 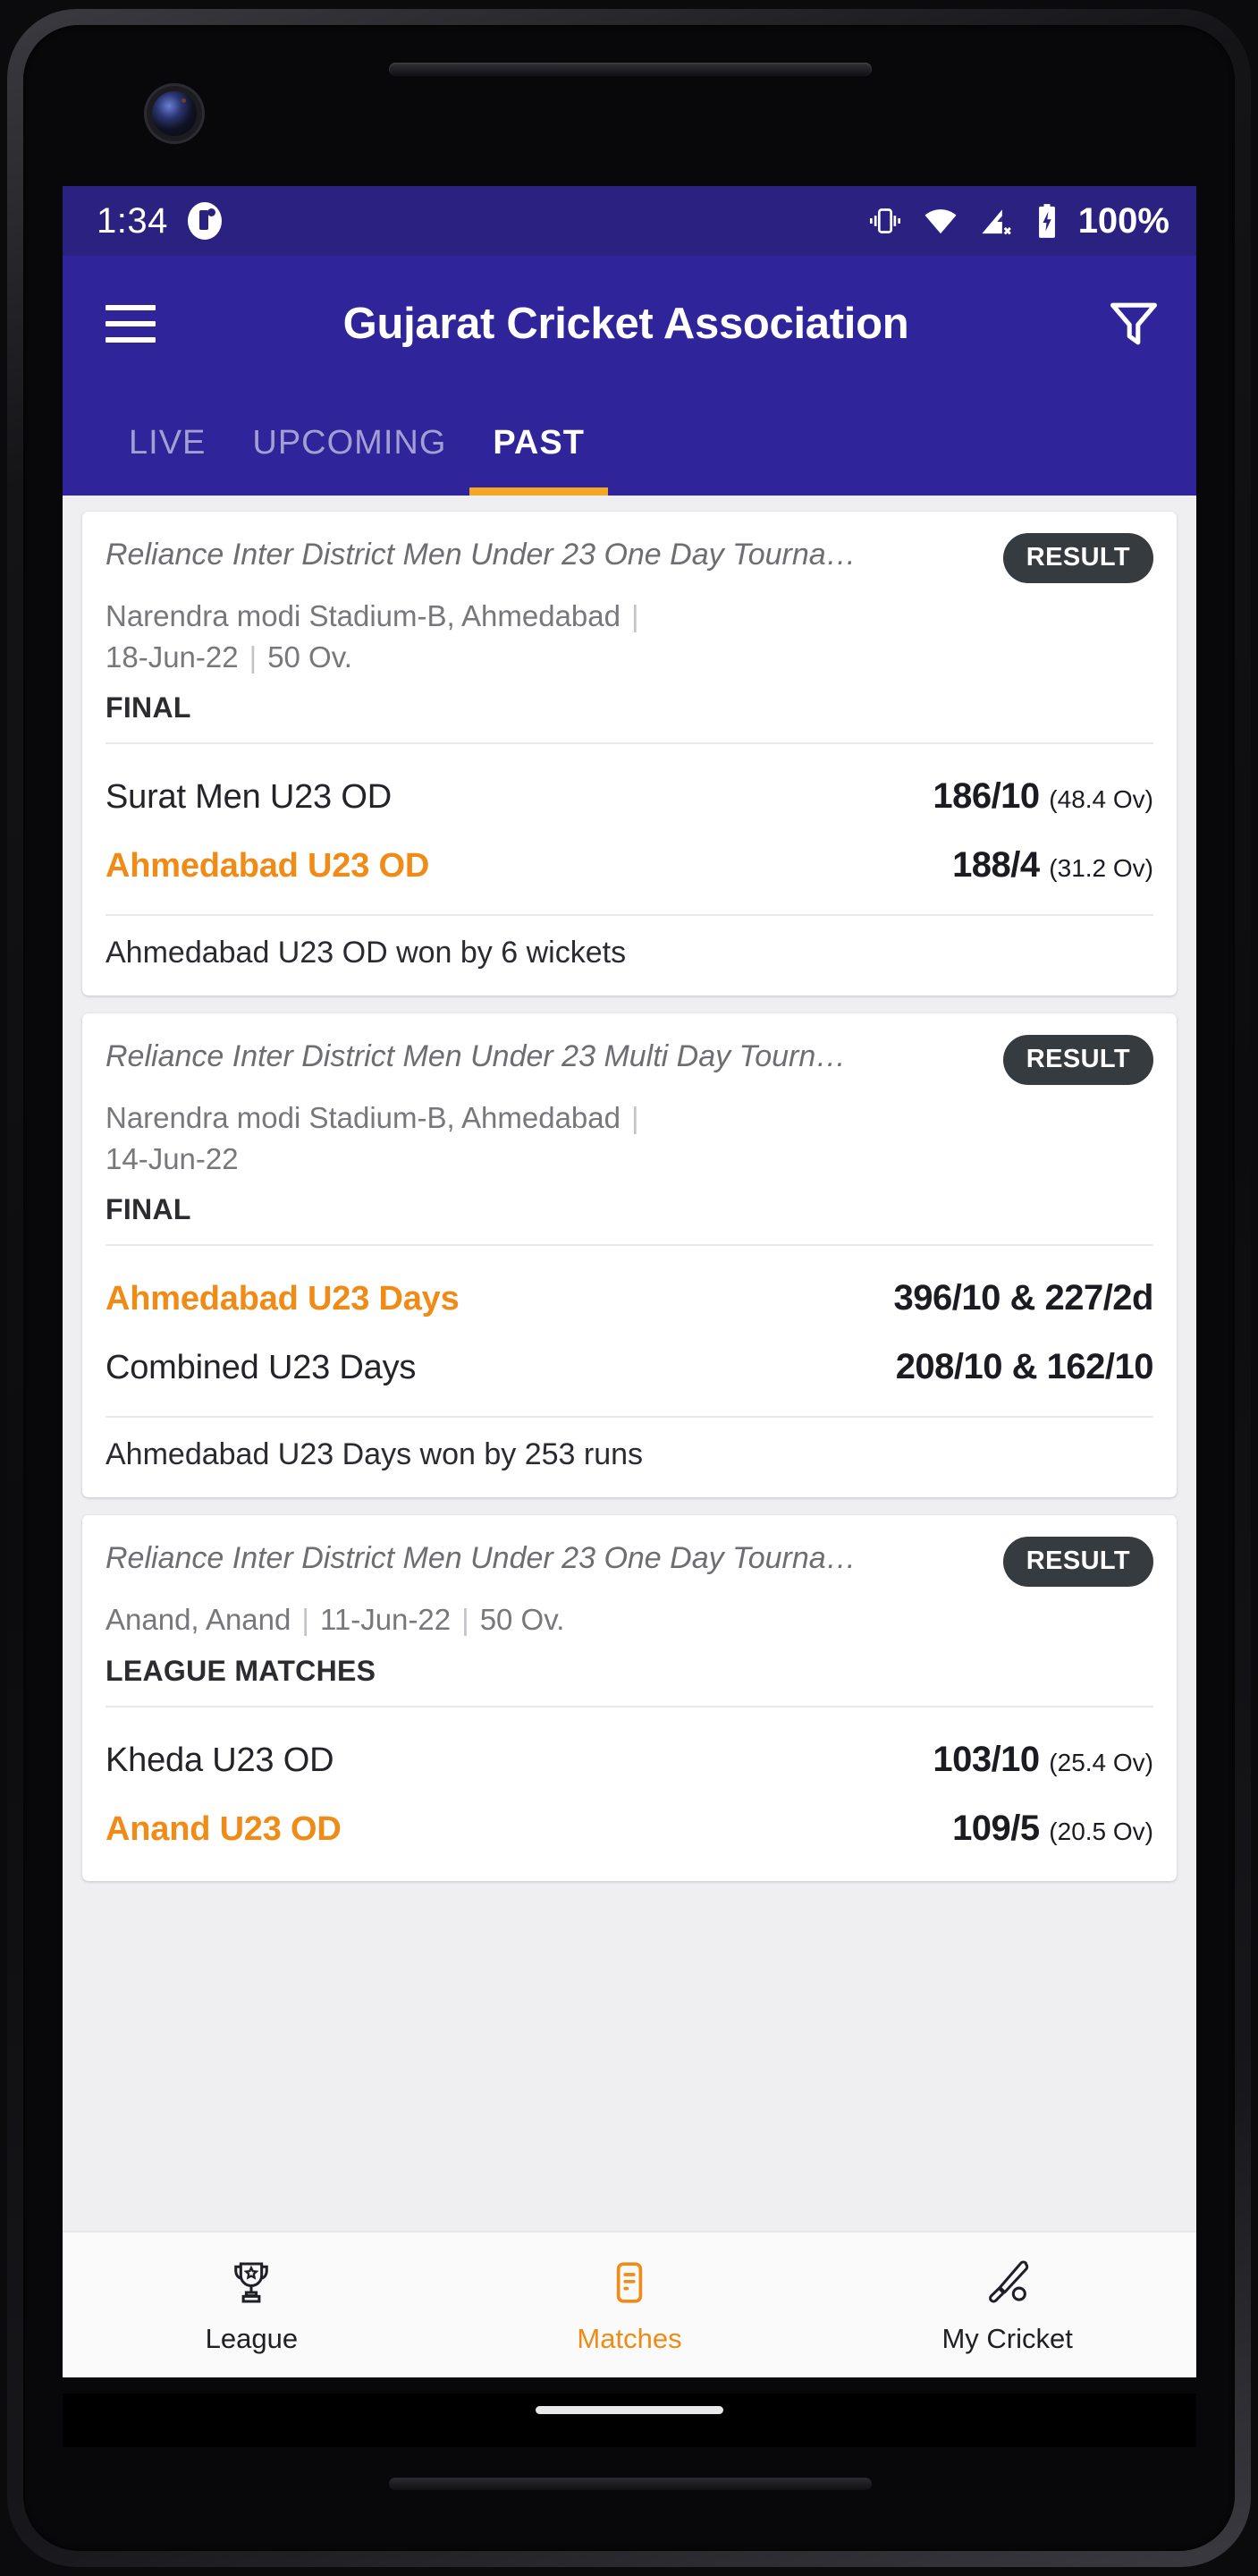 I want to click on score-runs: 208/10 & 162/10, so click(x=1024, y=1367).